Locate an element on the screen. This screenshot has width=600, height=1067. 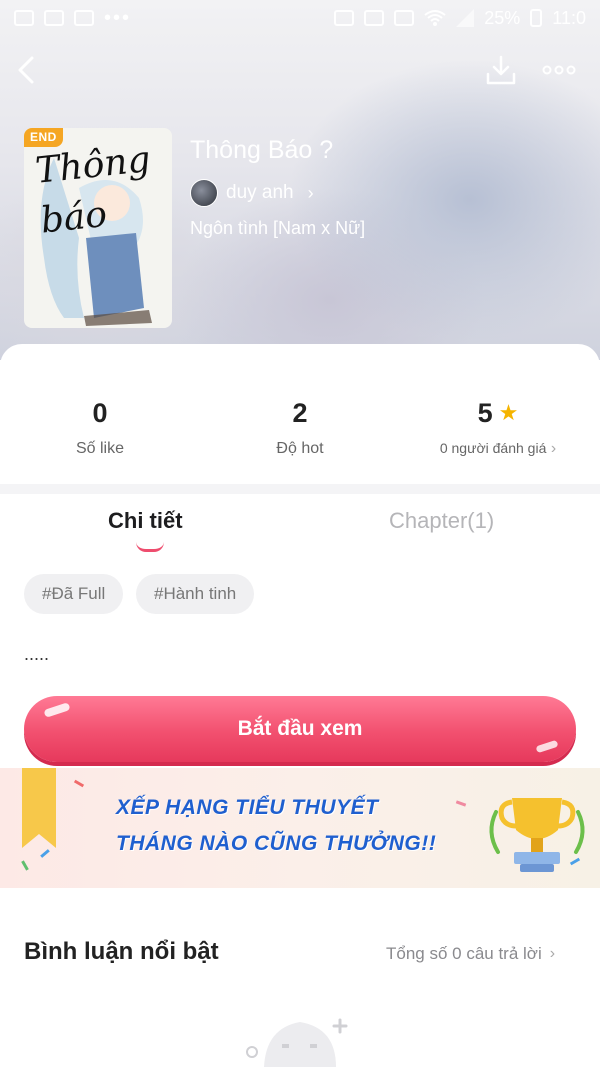
tab-detail: Chi tiết is located at coordinates (145, 521).